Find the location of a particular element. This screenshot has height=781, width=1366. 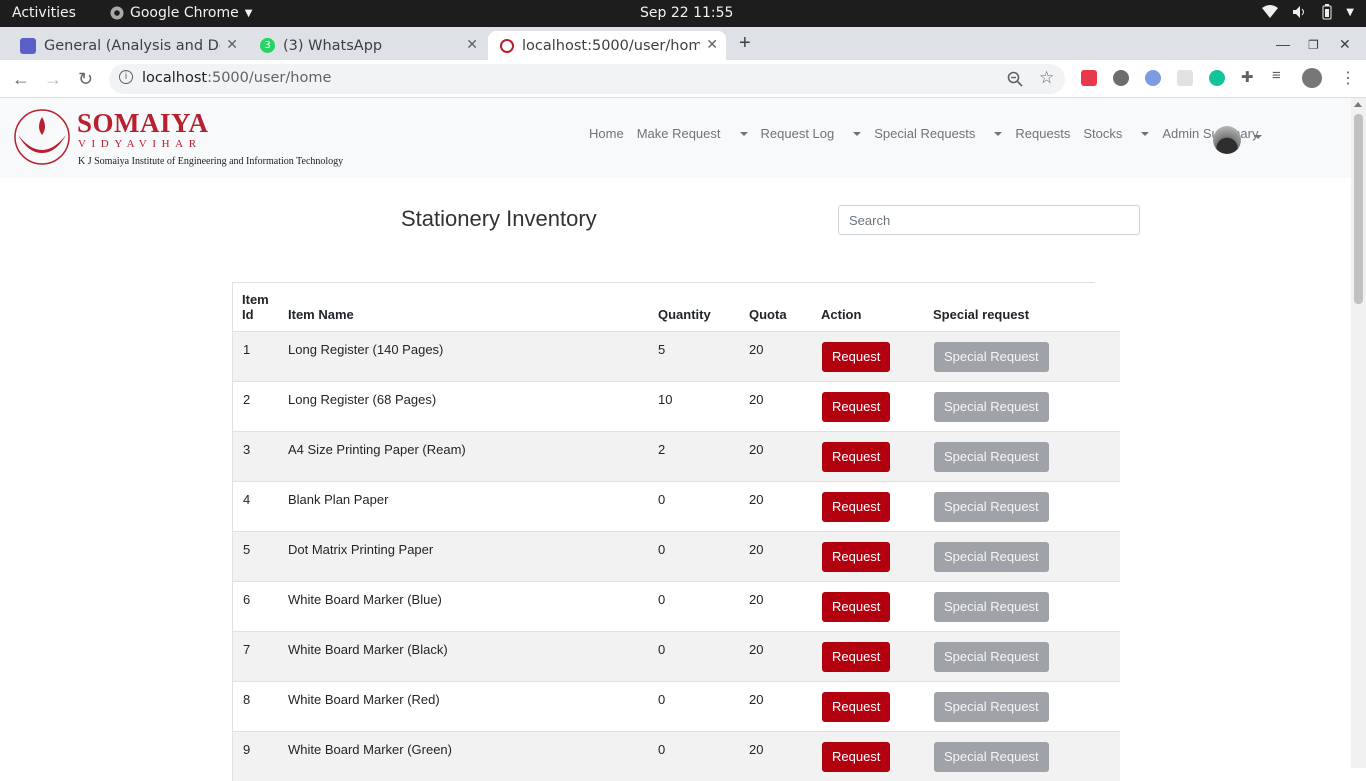

nav-make-request: Make Request is located at coordinates (692, 133).